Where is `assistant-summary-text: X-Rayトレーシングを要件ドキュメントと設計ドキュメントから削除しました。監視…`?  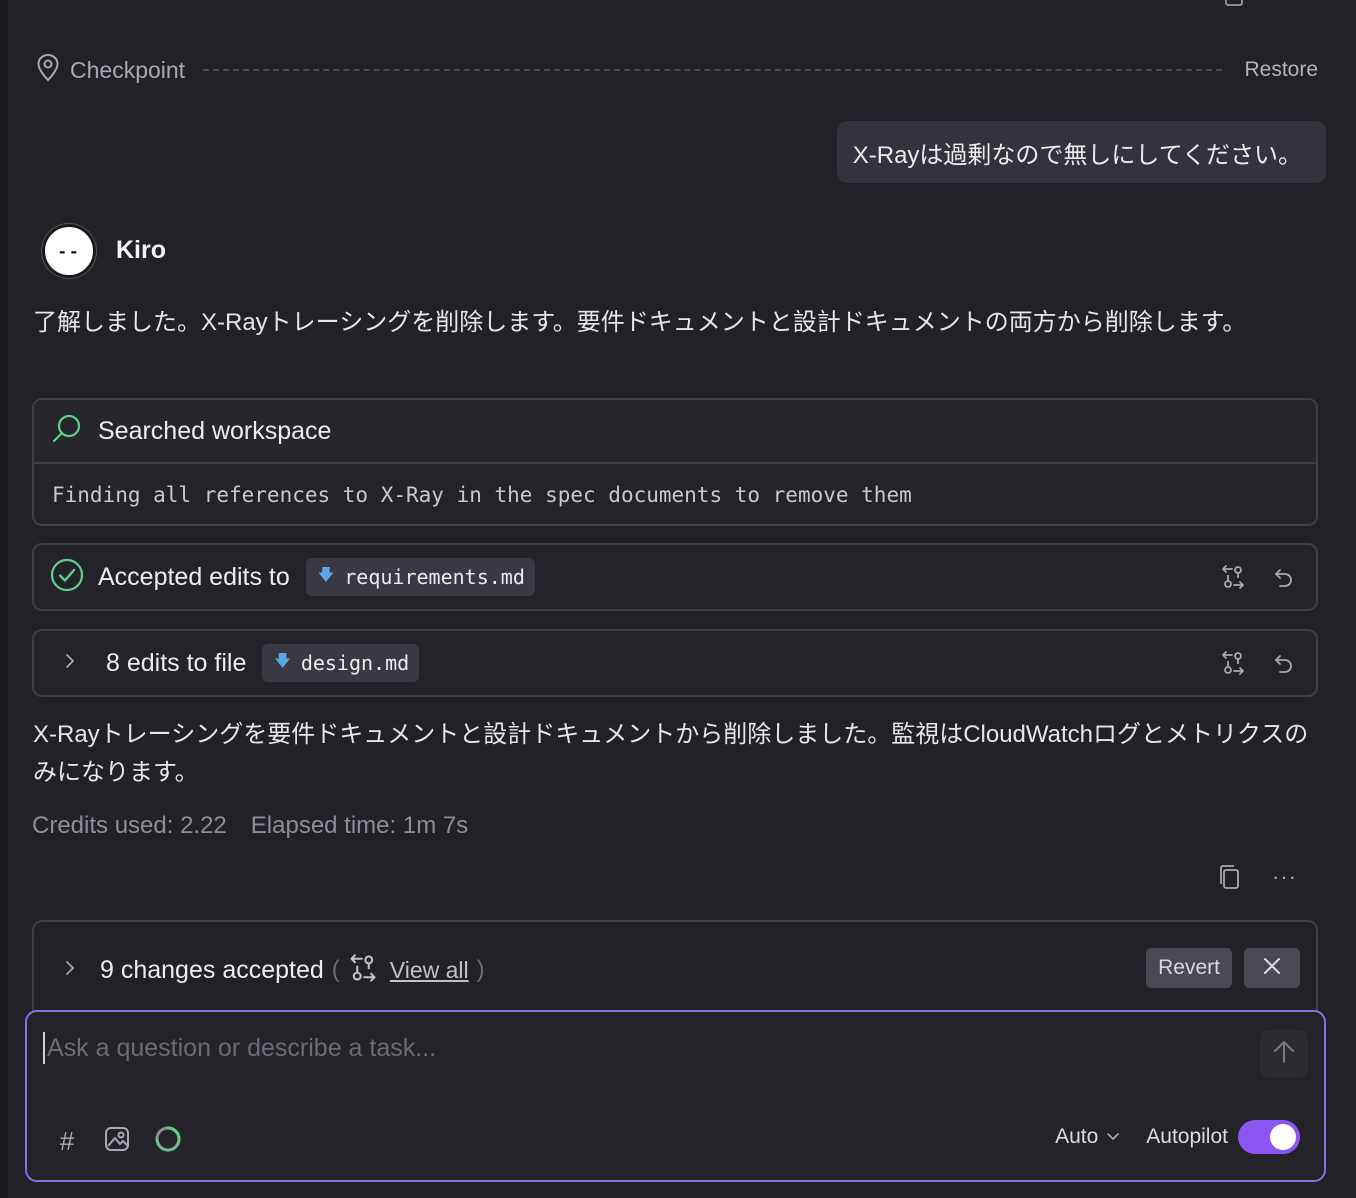
assistant-summary-text: X-Rayトレーシングを要件ドキュメントと設計ドキュメントから削除しました。監視… is located at coordinates (671, 753).